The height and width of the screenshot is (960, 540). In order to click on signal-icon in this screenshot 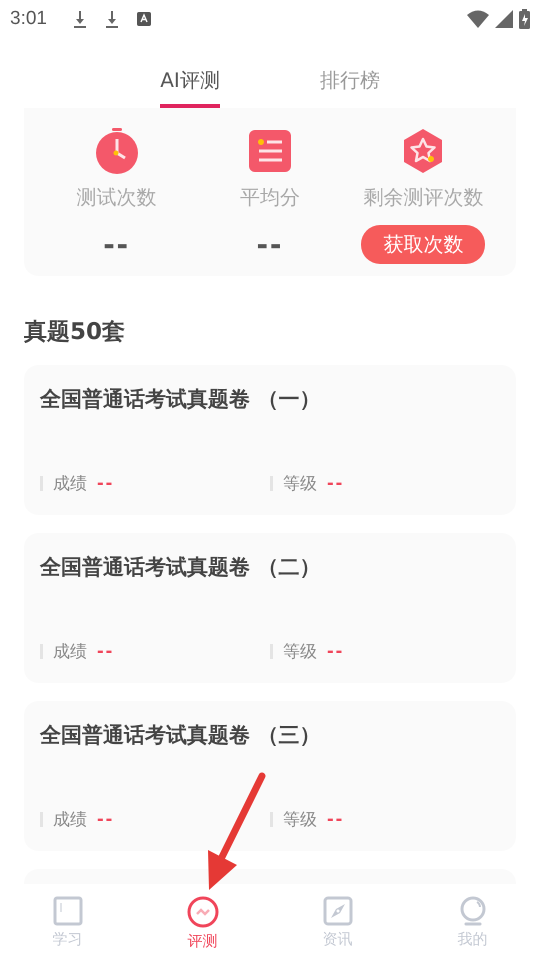, I will do `click(504, 19)`.